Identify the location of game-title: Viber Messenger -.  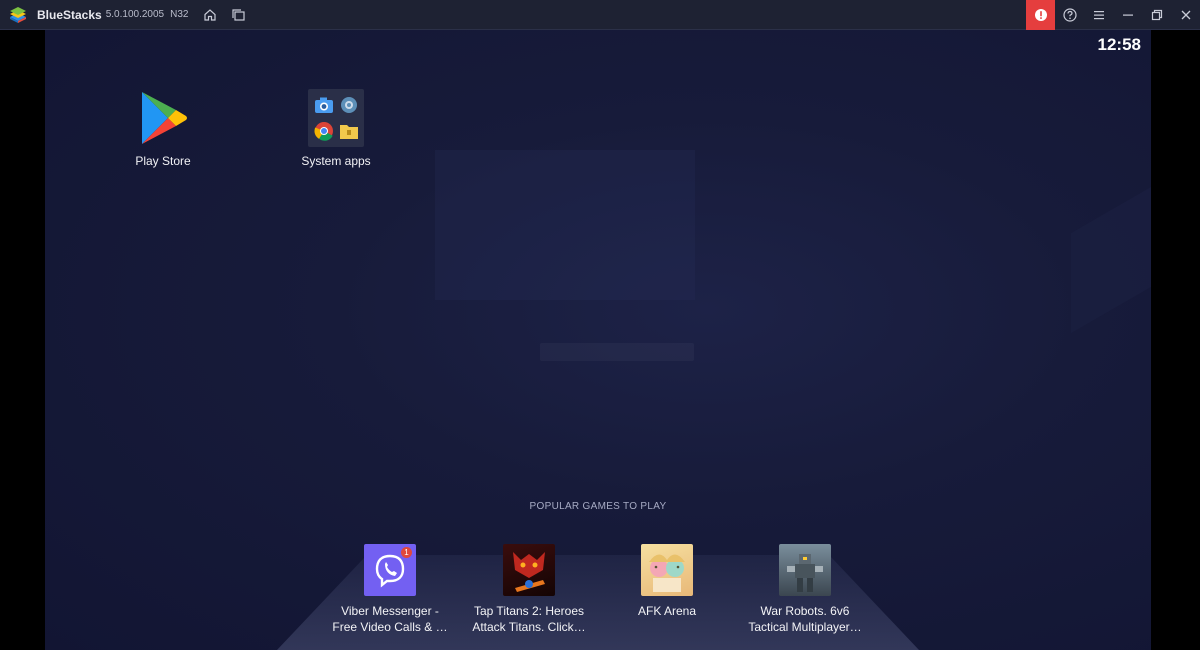
(390, 611).